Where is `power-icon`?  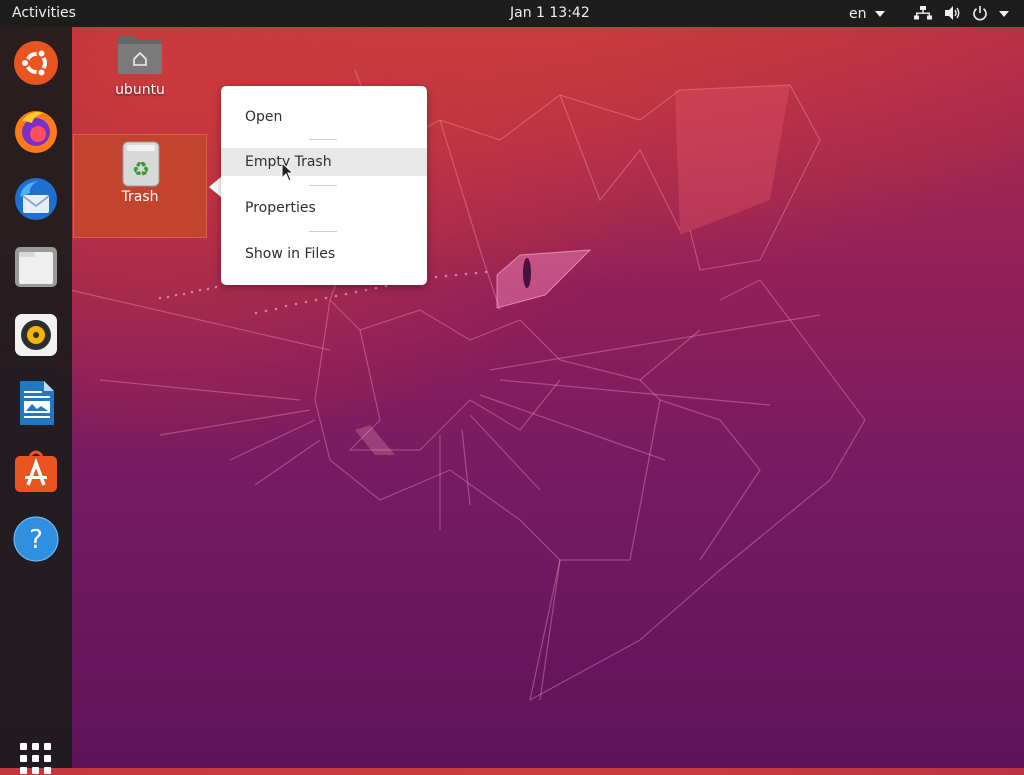
power-icon is located at coordinates (980, 13).